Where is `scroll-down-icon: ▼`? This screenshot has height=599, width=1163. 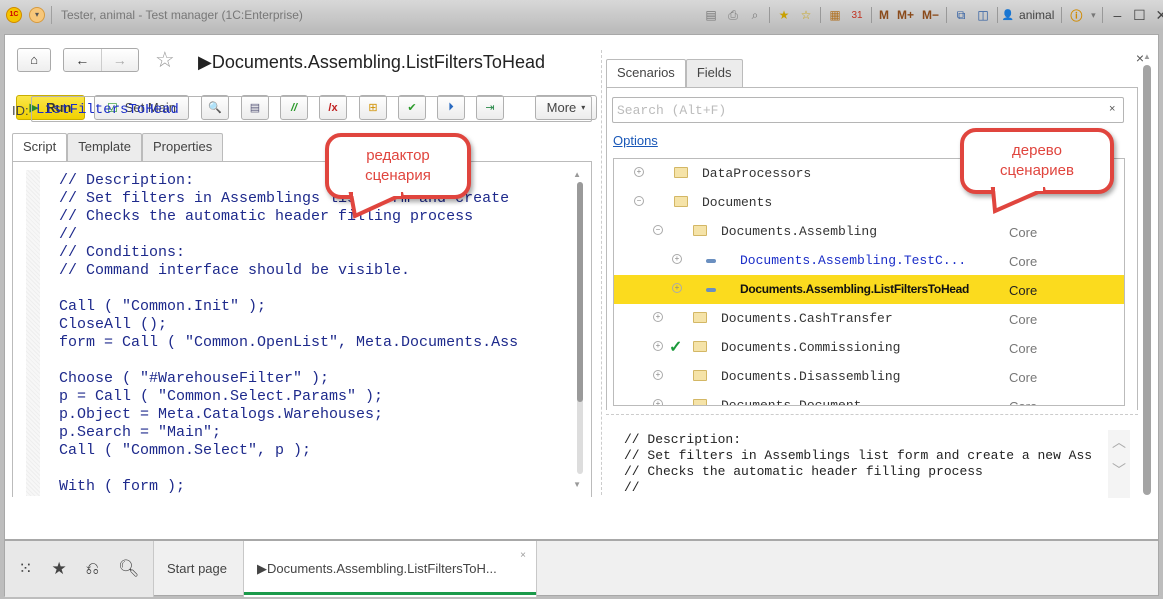
scroll-down-icon: ▼ is located at coordinates (577, 484).